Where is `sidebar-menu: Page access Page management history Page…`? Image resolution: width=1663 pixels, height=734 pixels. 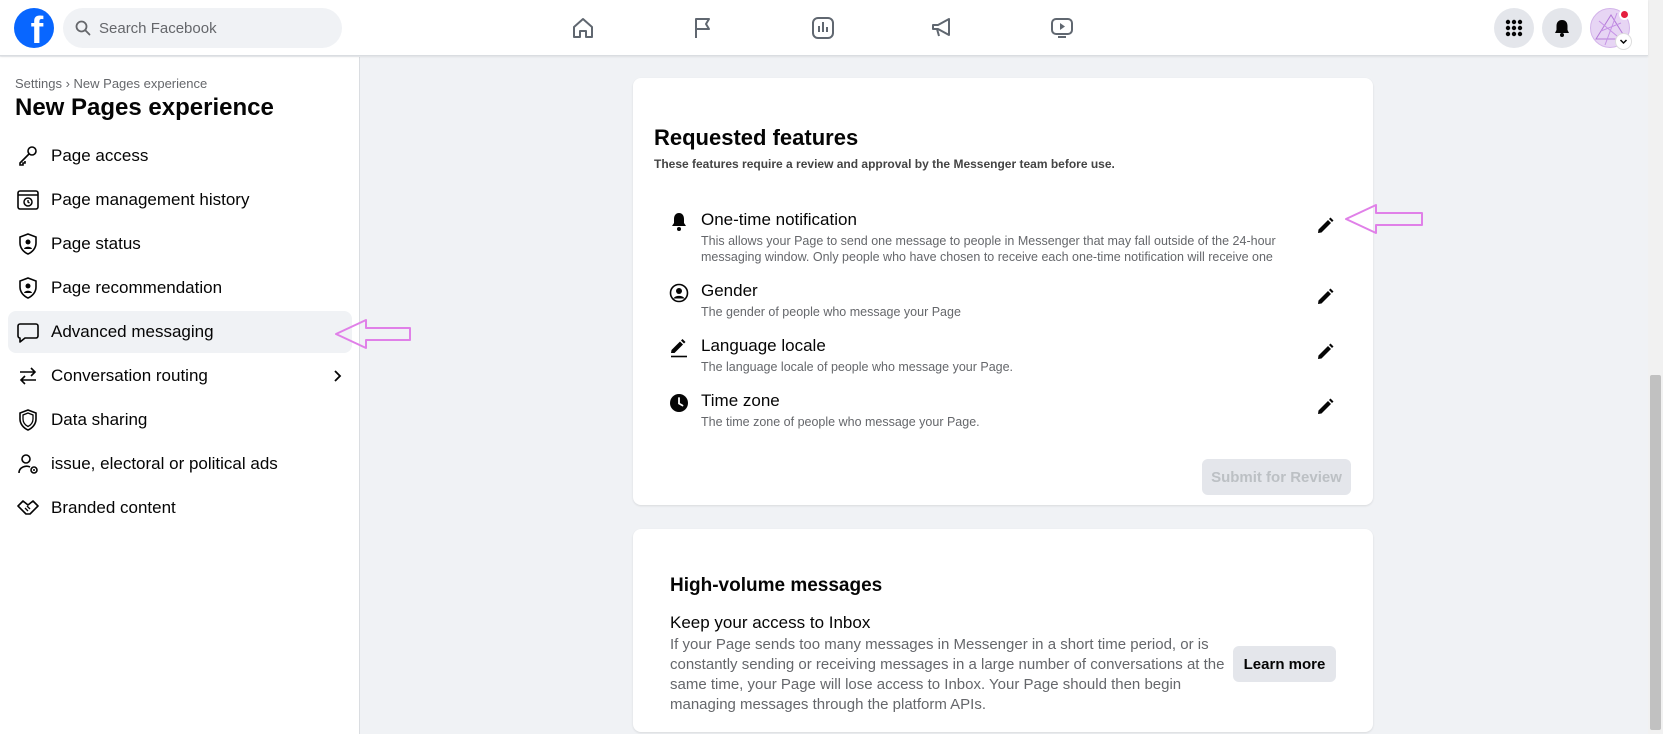 sidebar-menu: Page access Page management history Page… is located at coordinates (180, 333).